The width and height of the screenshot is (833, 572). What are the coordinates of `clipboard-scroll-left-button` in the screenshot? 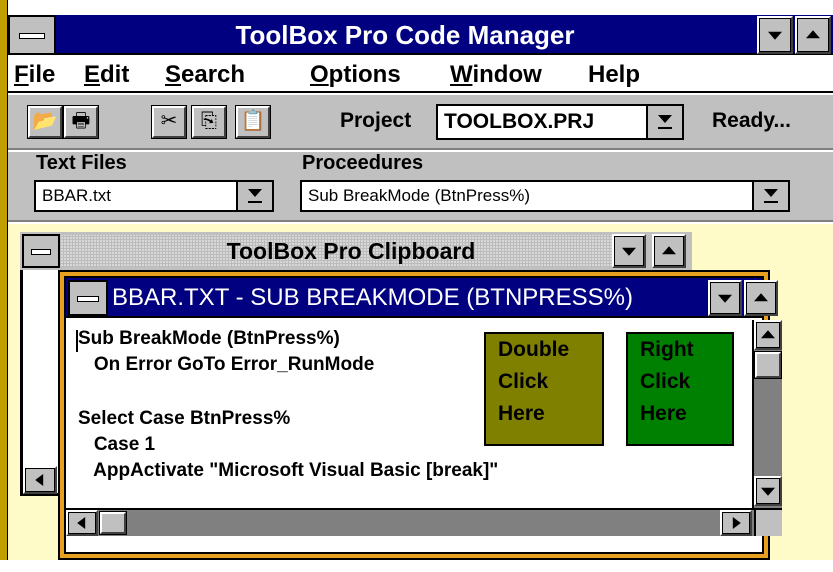 It's located at (40, 480).